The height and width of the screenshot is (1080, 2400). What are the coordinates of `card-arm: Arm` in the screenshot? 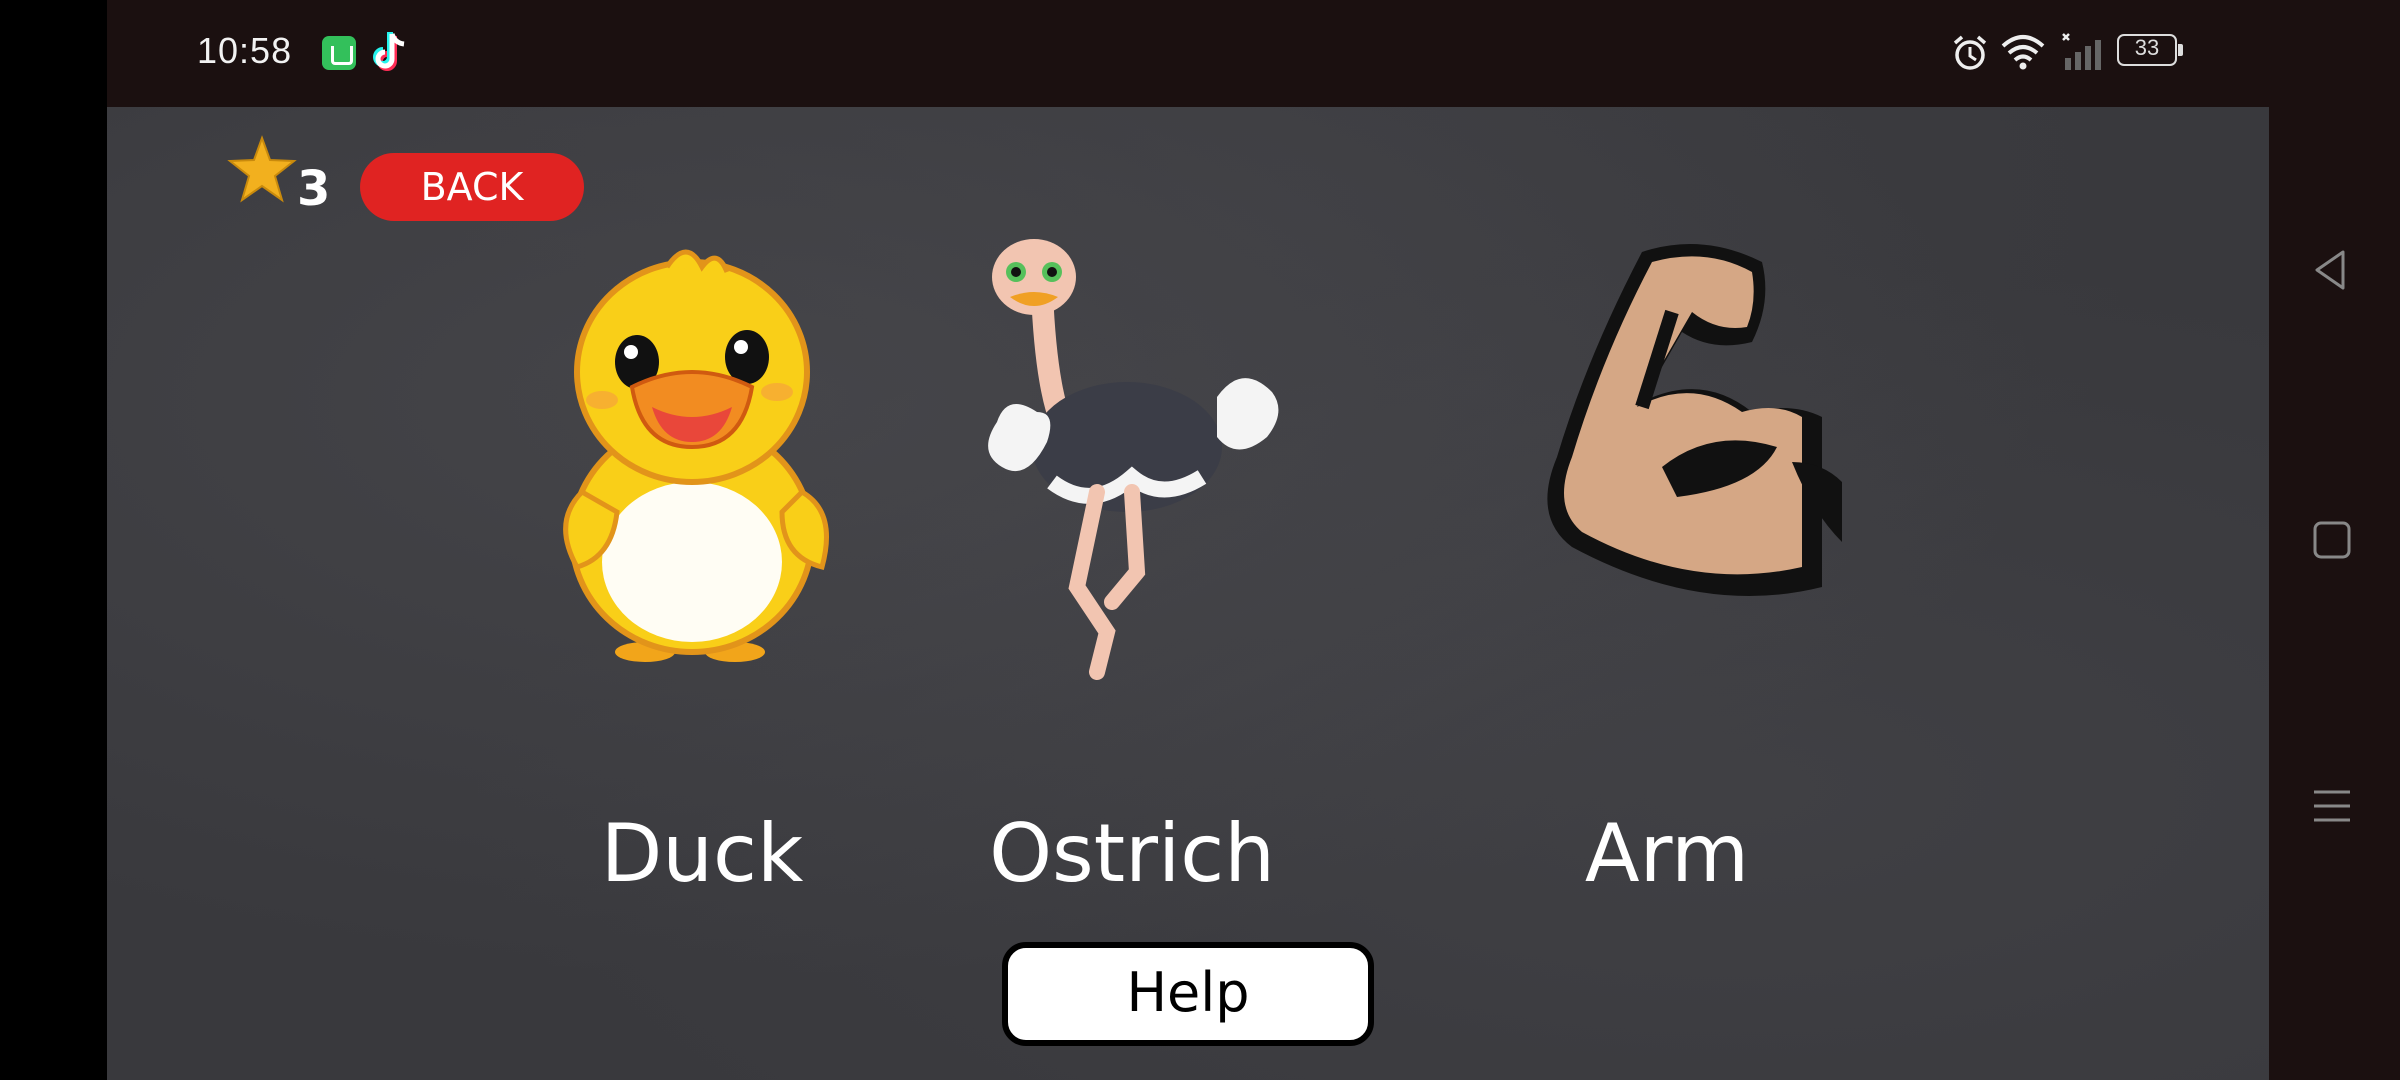 It's located at (1667, 582).